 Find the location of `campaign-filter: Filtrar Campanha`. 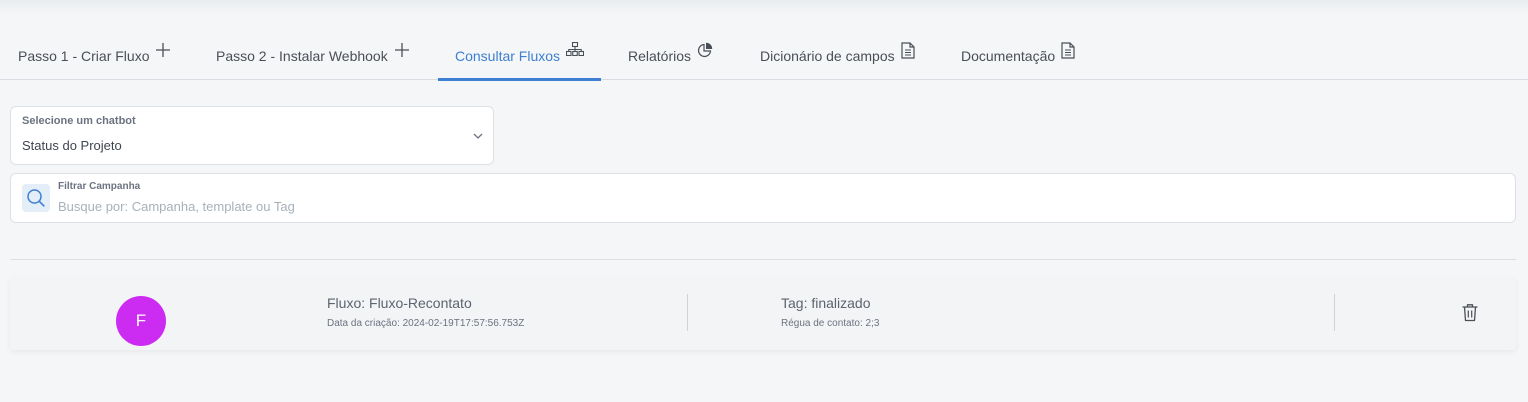

campaign-filter: Filtrar Campanha is located at coordinates (763, 198).